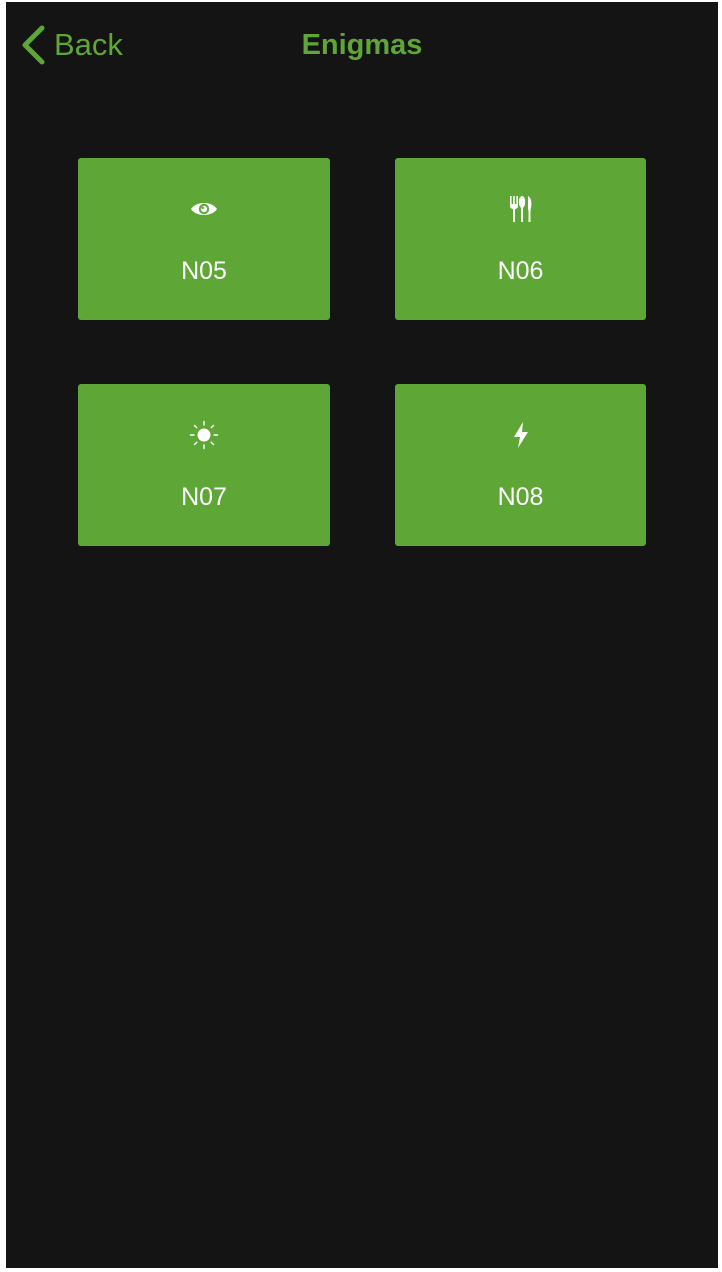 Image resolution: width=722 pixels, height=1272 pixels. What do you see at coordinates (520, 465) in the screenshot?
I see `tile-n08: N08` at bounding box center [520, 465].